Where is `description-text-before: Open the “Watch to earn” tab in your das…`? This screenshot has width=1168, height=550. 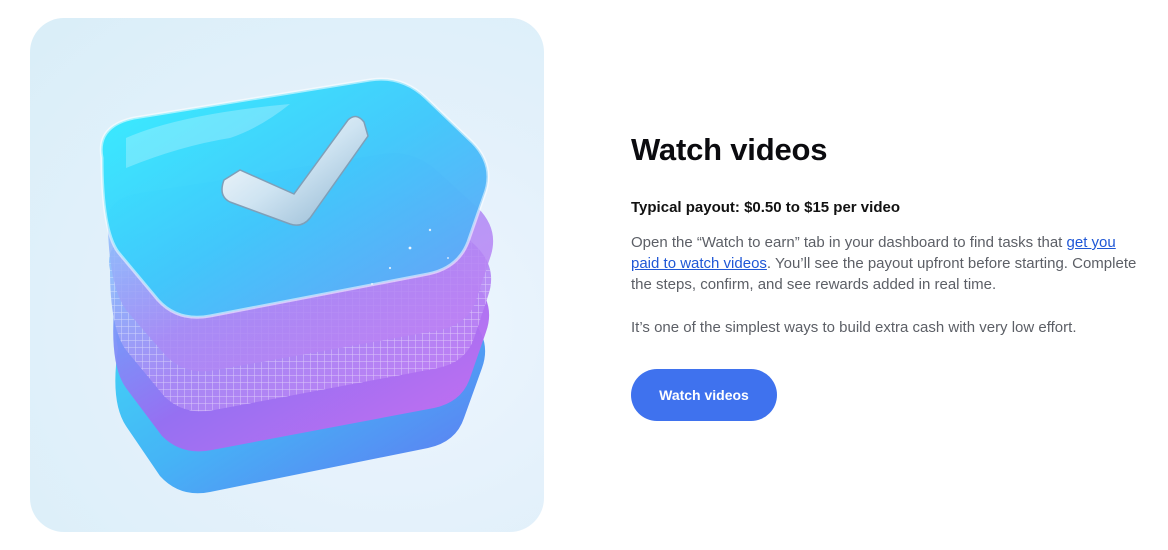 description-text-before: Open the “Watch to earn” tab in your das… is located at coordinates (849, 242).